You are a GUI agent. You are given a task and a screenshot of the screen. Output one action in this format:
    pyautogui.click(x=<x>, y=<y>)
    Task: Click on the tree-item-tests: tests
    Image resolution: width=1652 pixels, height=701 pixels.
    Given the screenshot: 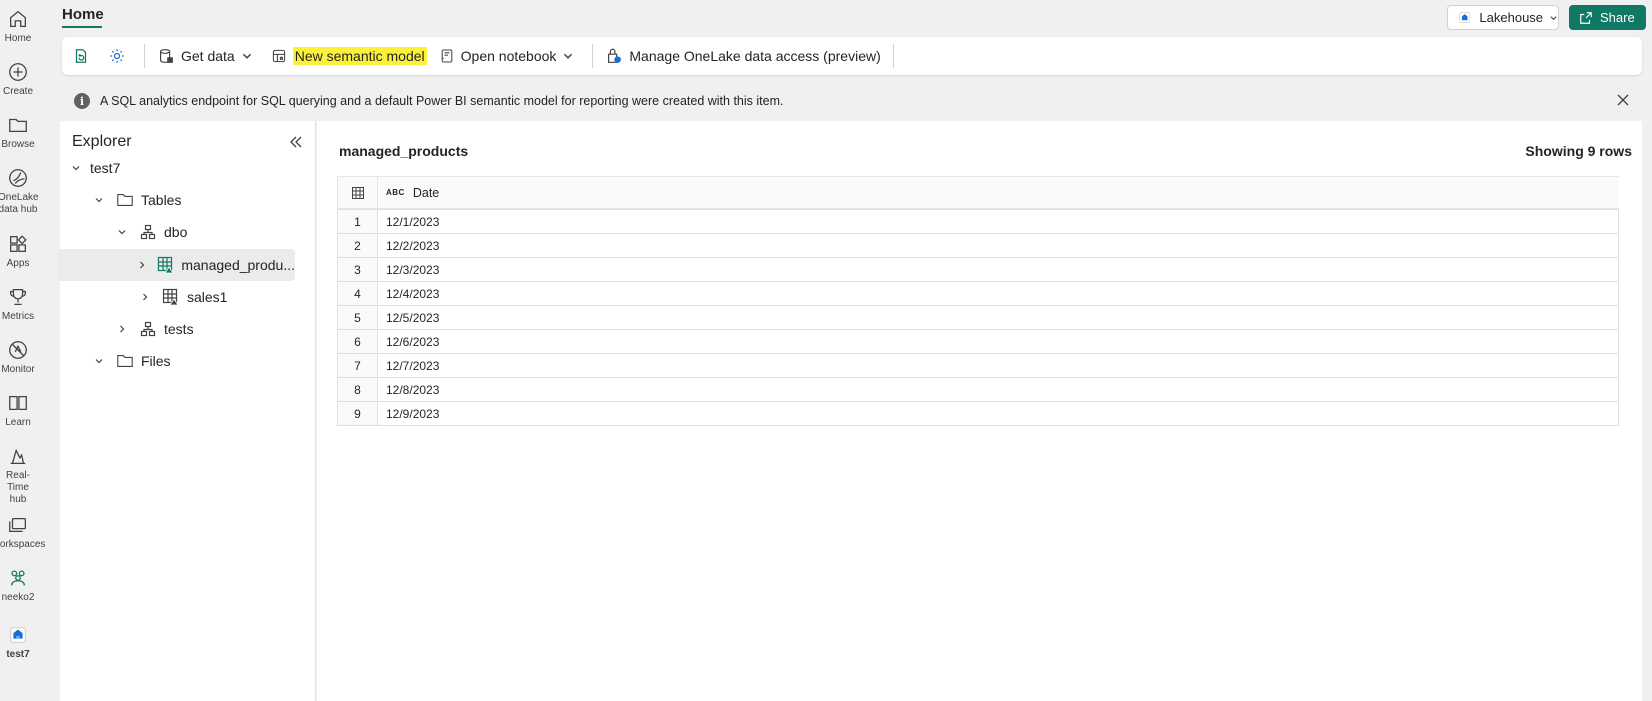 What is the action you would take?
    pyautogui.click(x=185, y=329)
    